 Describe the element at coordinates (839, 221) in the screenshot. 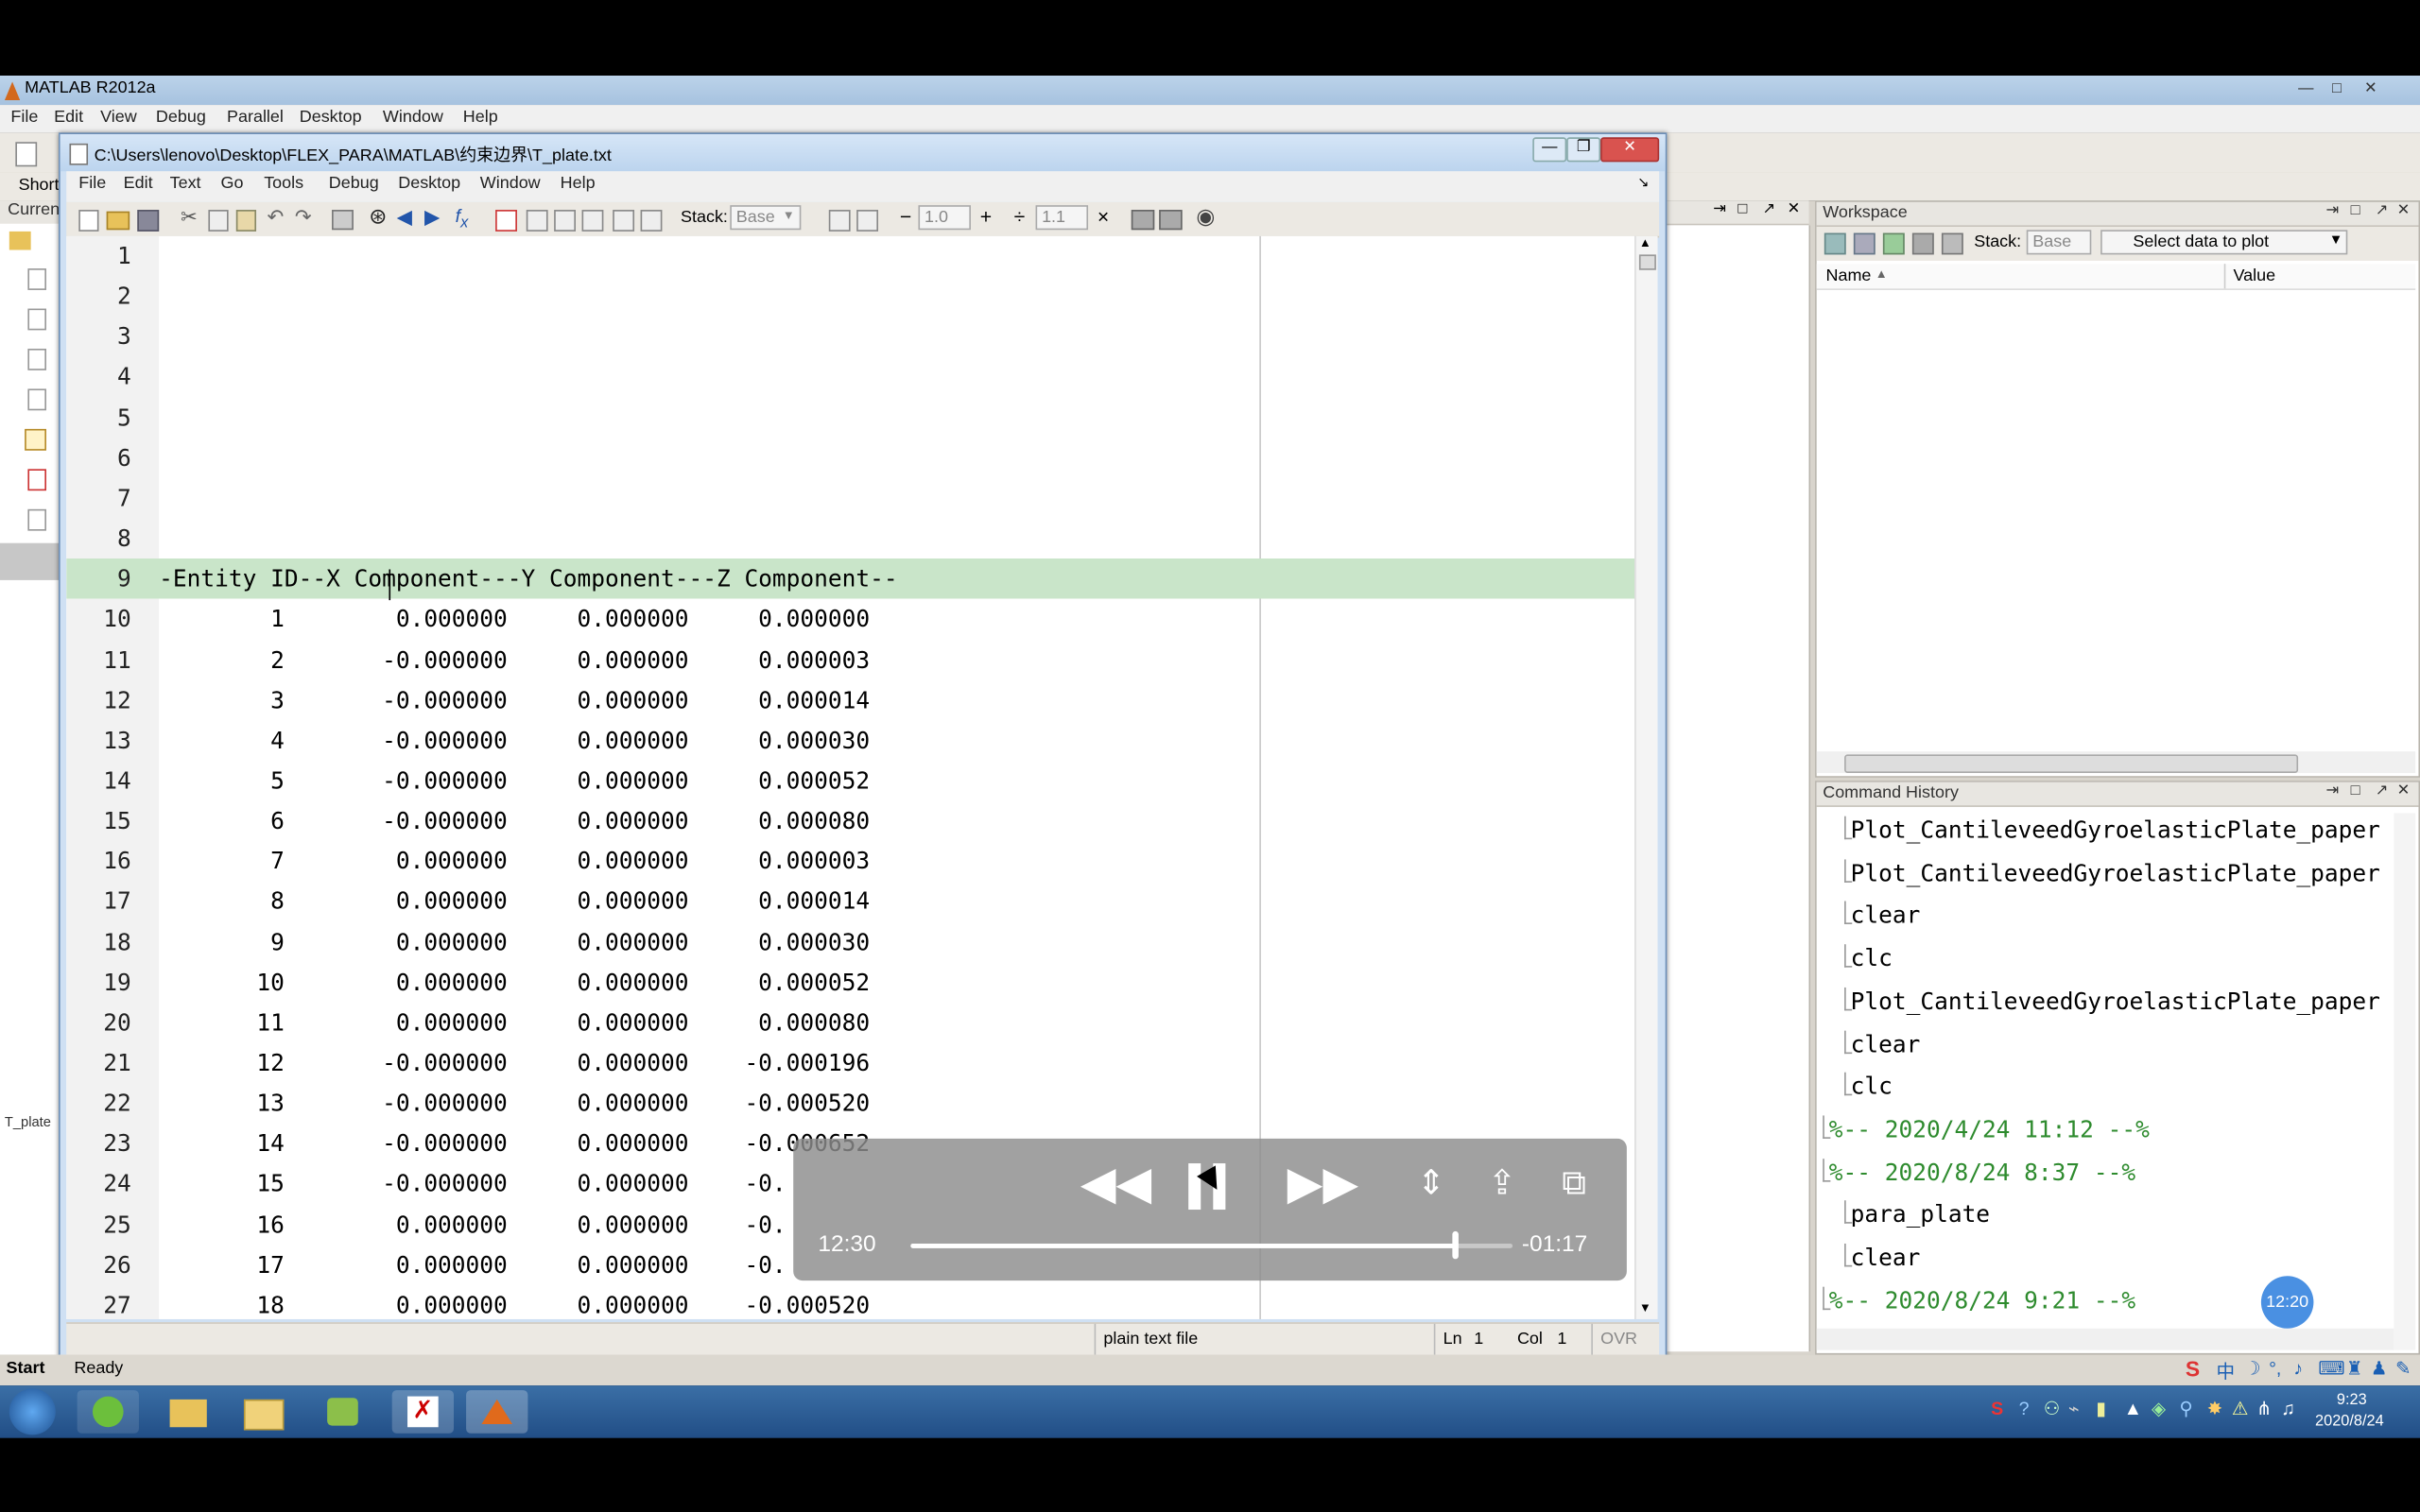

I see `cell-icon` at that location.